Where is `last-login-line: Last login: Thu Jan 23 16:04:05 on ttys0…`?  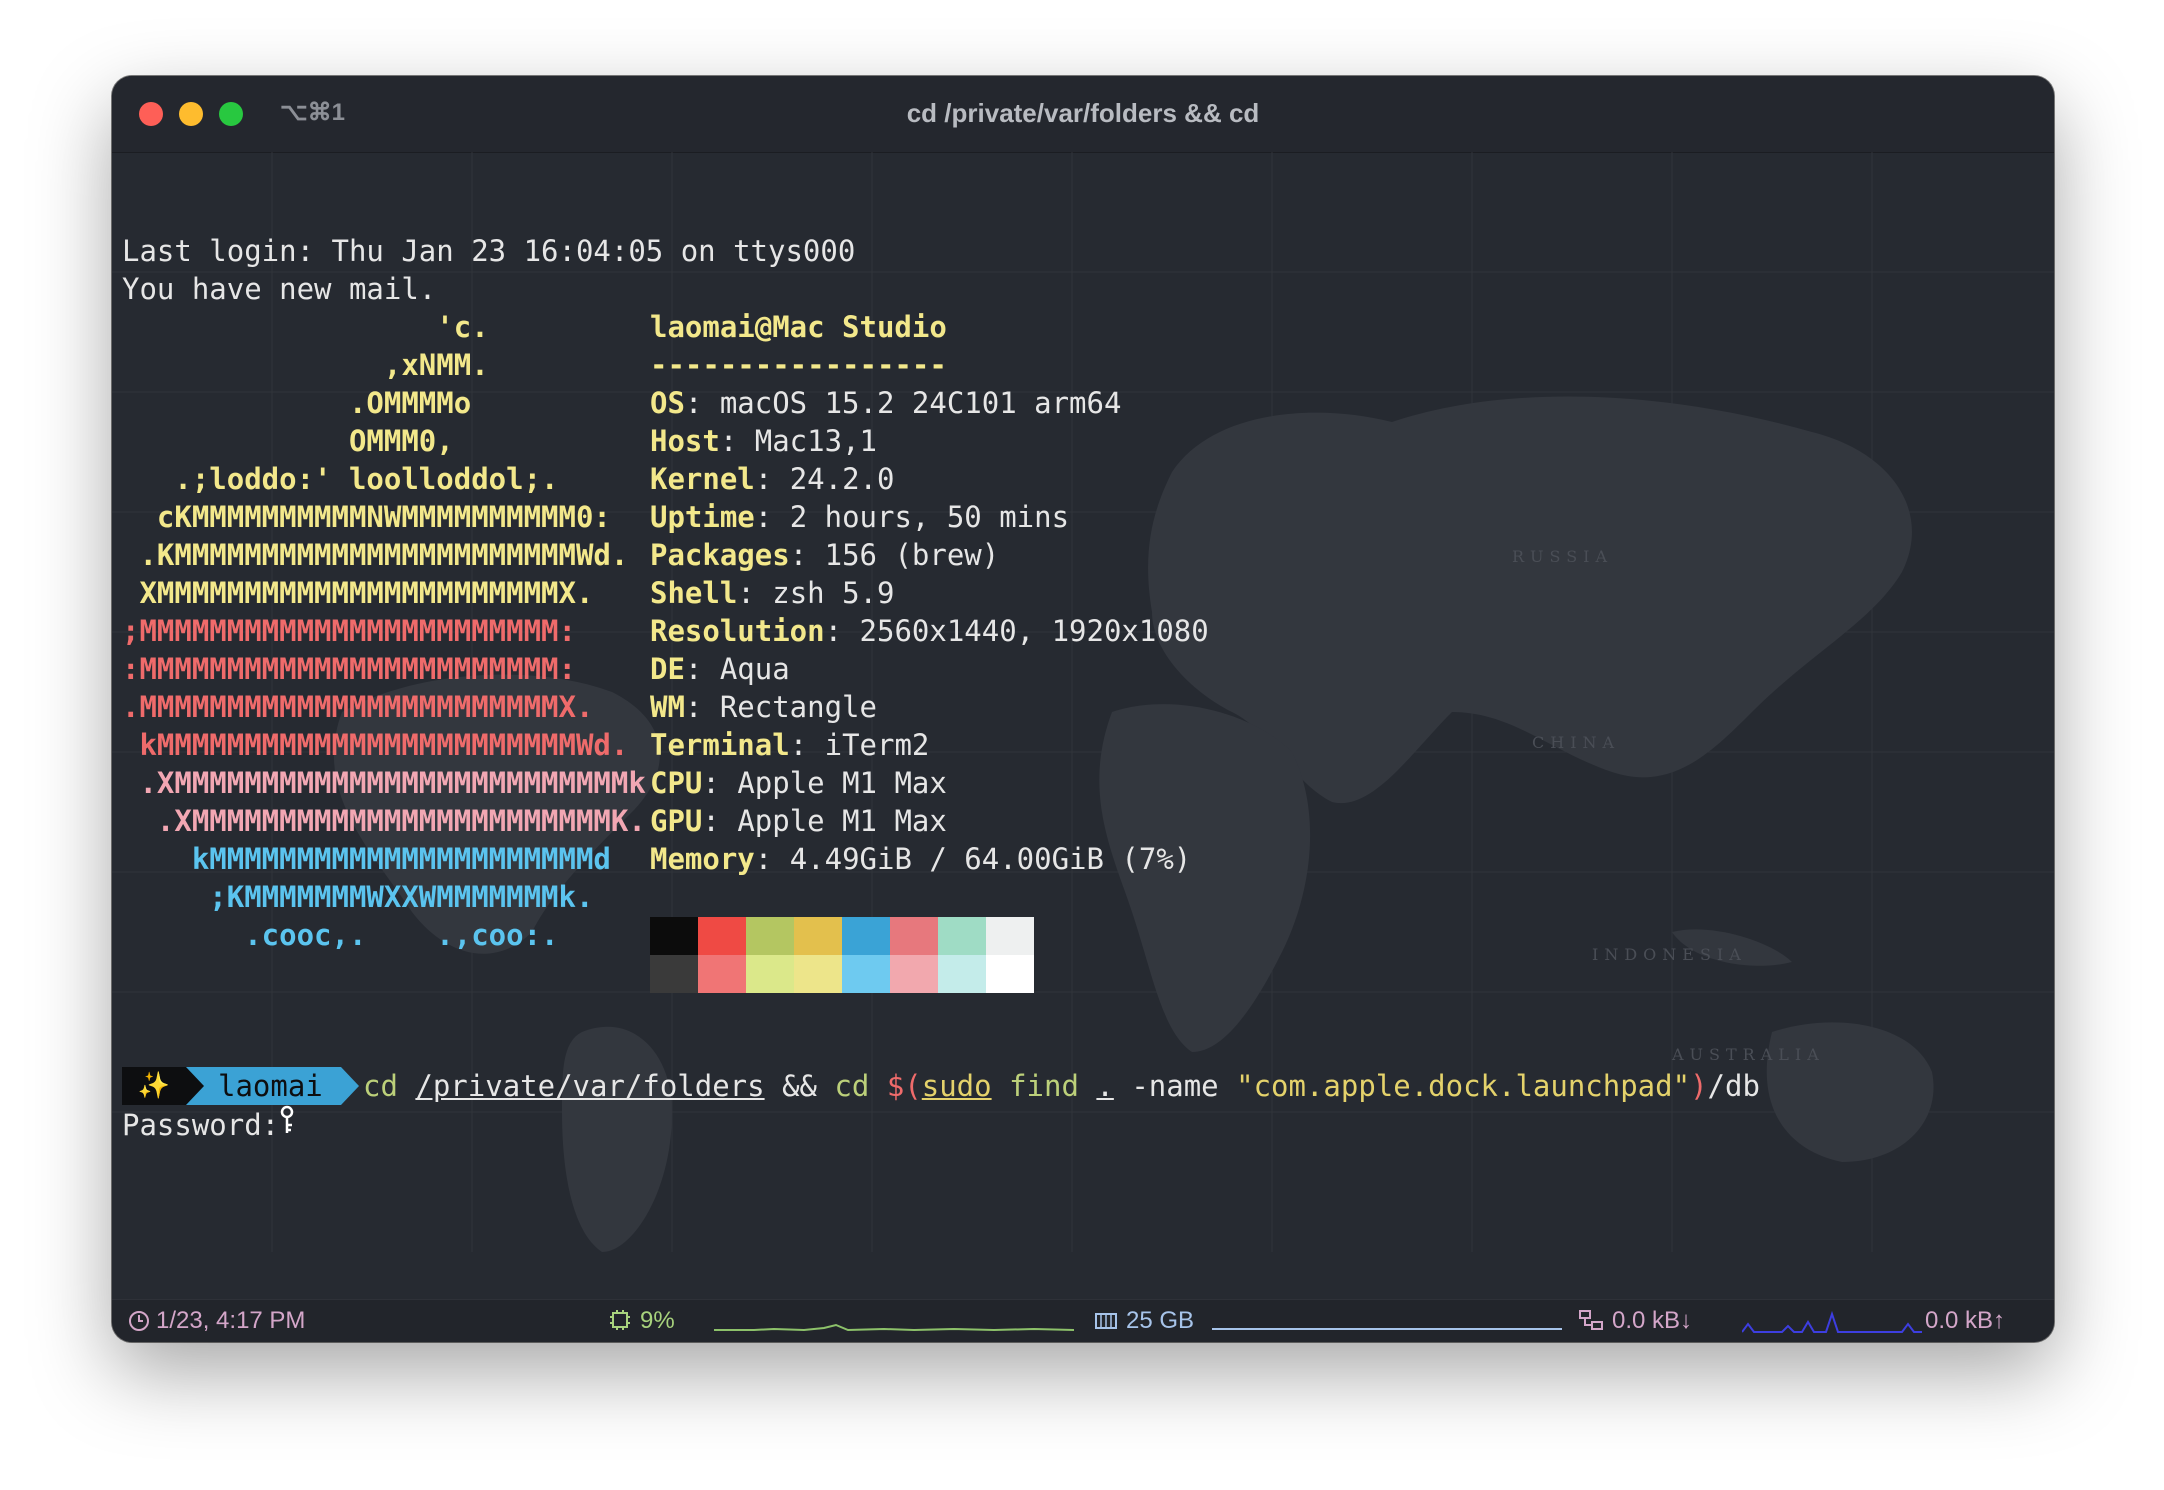
last-login-line: Last login: Thu Jan 23 16:04:05 on ttys0… is located at coordinates (489, 251).